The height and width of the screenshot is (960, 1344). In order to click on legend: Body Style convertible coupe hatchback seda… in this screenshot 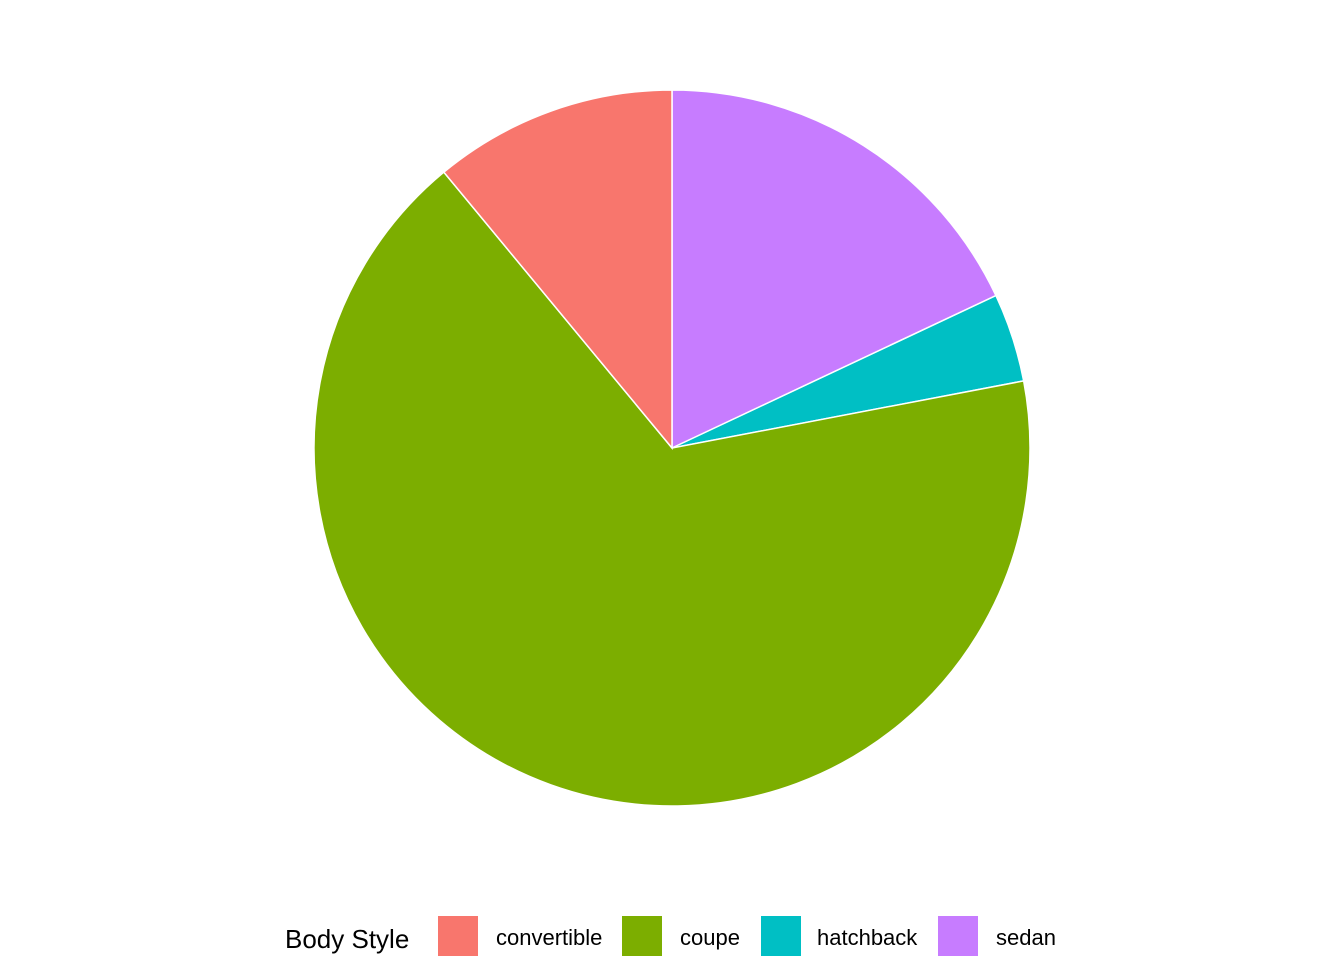, I will do `click(670, 936)`.